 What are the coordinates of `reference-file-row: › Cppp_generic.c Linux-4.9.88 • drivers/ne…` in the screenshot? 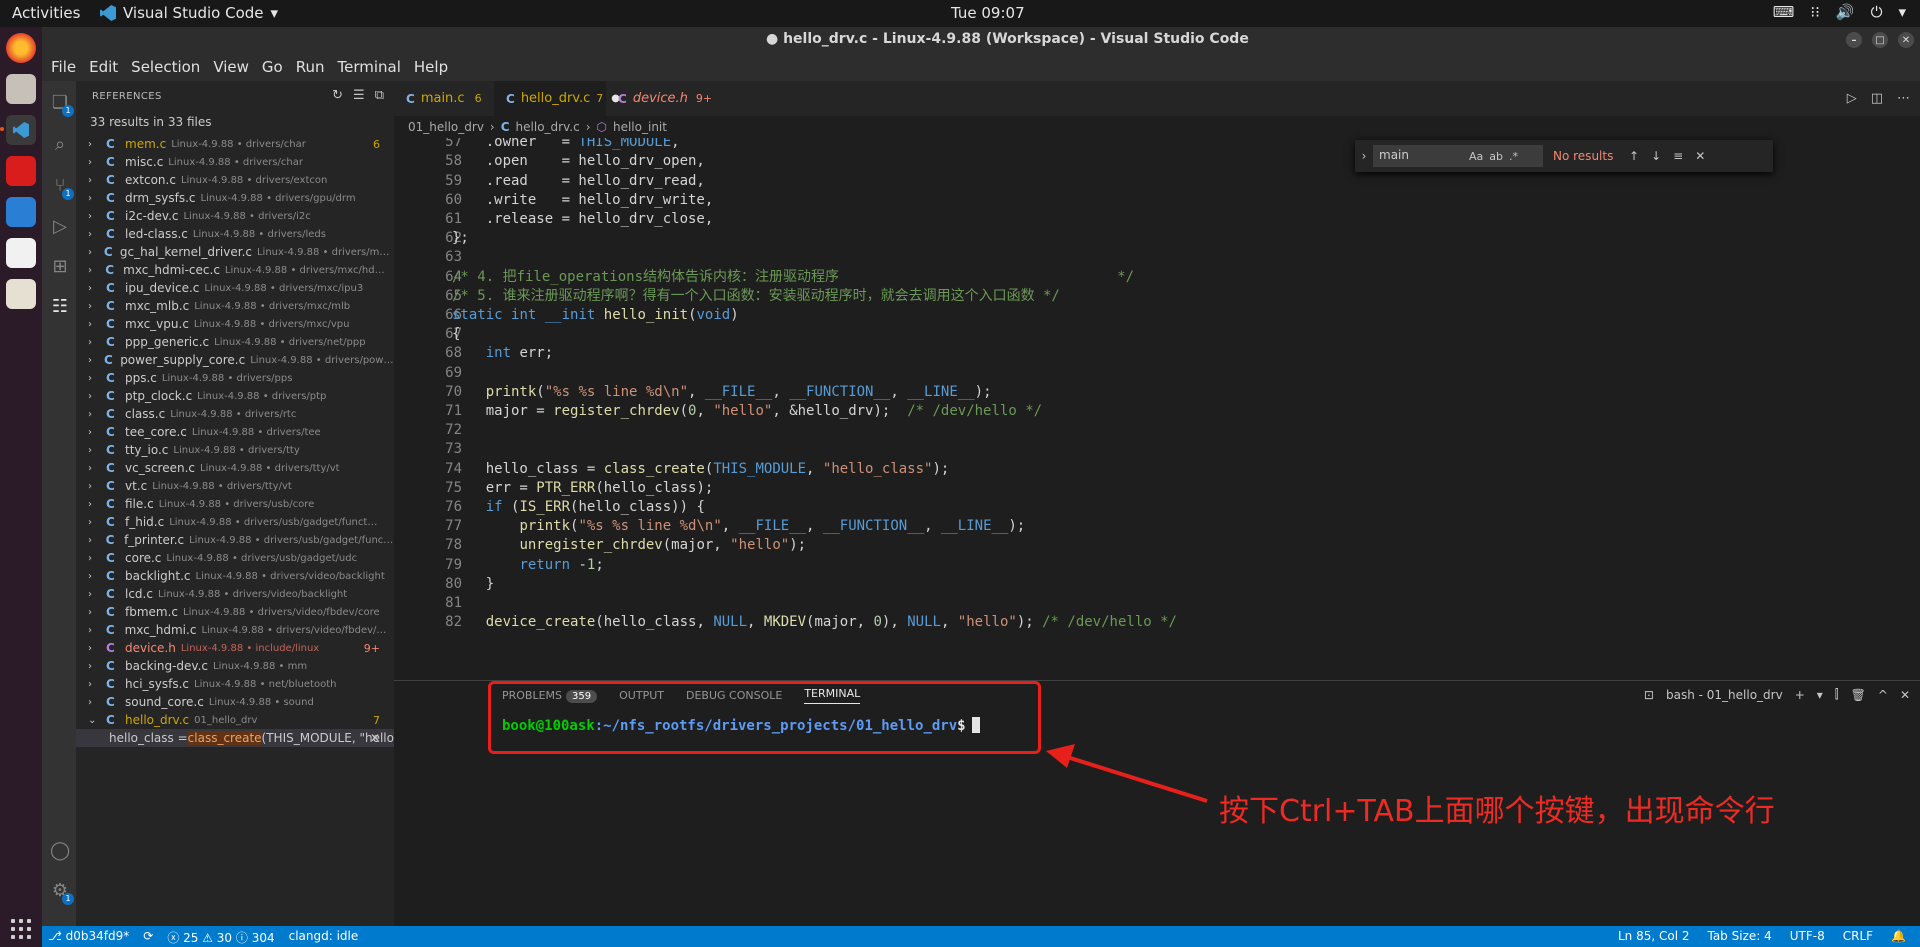 It's located at (235, 342).